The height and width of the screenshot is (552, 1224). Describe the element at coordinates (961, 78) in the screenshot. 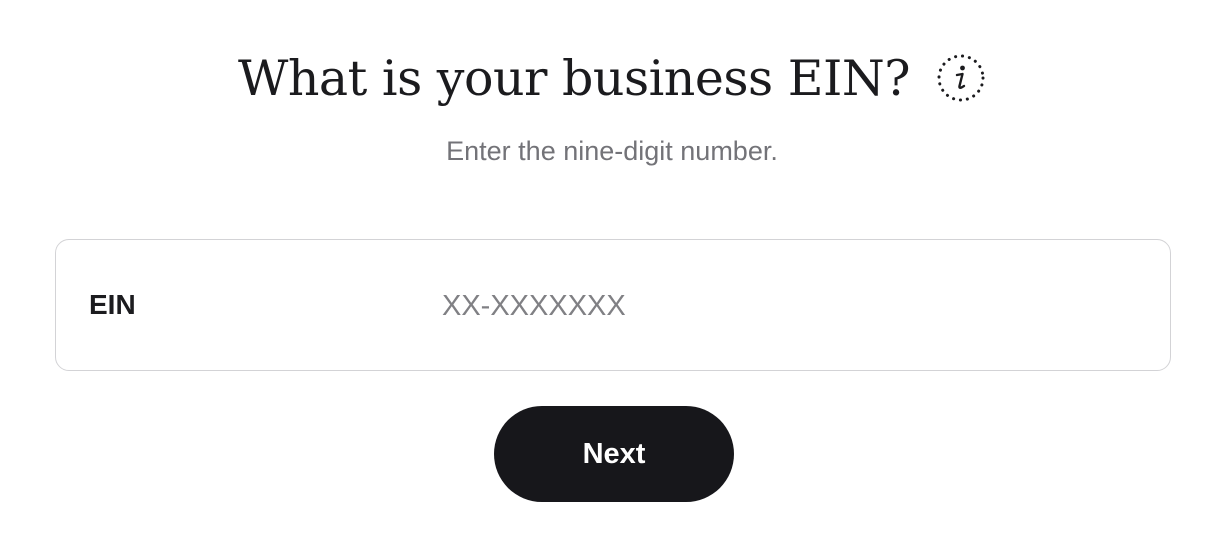

I see `info-icon` at that location.